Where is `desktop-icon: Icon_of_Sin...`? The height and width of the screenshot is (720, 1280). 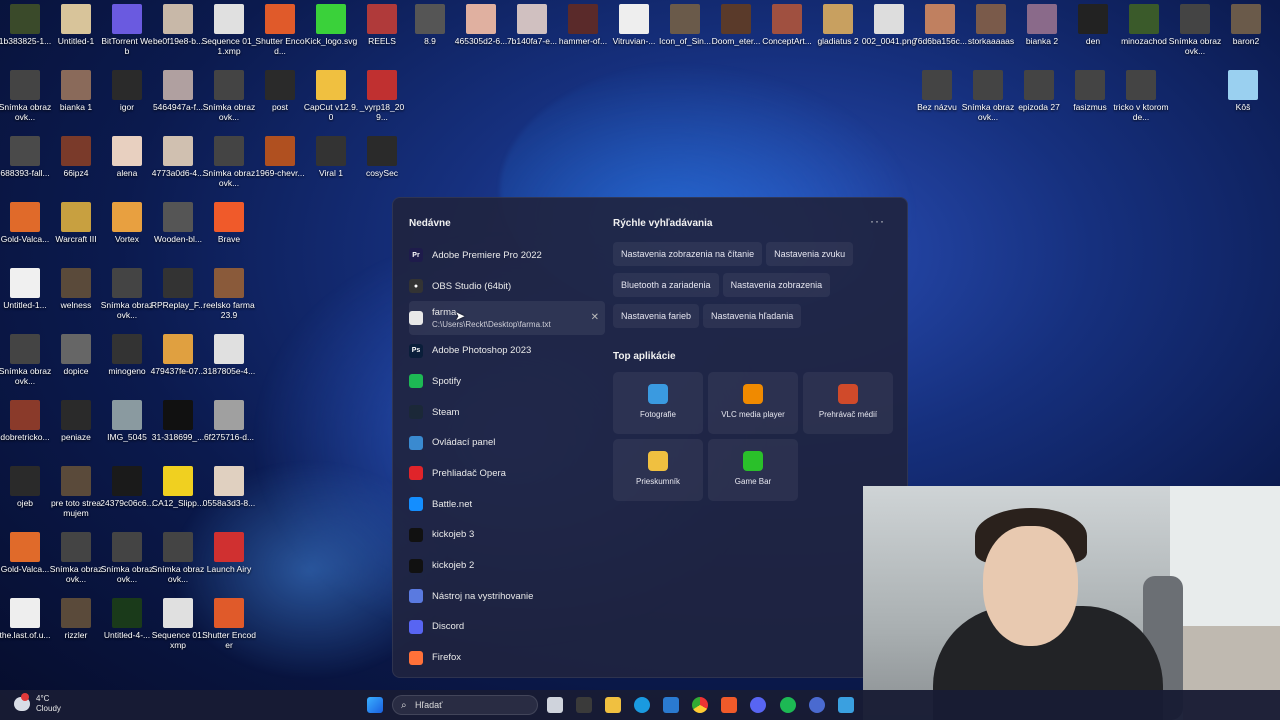 desktop-icon: Icon_of_Sin... is located at coordinates (685, 28).